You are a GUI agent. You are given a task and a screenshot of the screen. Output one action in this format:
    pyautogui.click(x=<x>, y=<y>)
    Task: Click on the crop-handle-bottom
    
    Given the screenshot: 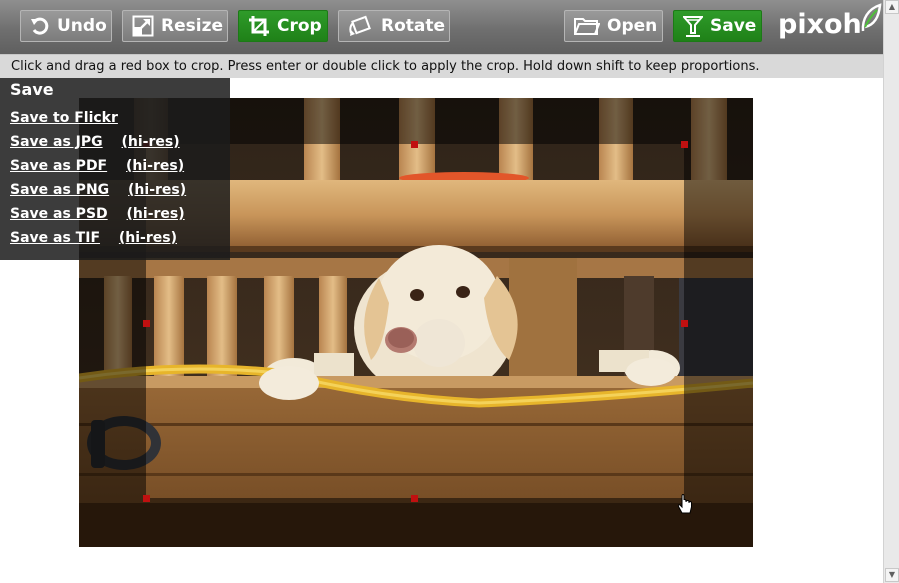 What is the action you would take?
    pyautogui.click(x=414, y=498)
    